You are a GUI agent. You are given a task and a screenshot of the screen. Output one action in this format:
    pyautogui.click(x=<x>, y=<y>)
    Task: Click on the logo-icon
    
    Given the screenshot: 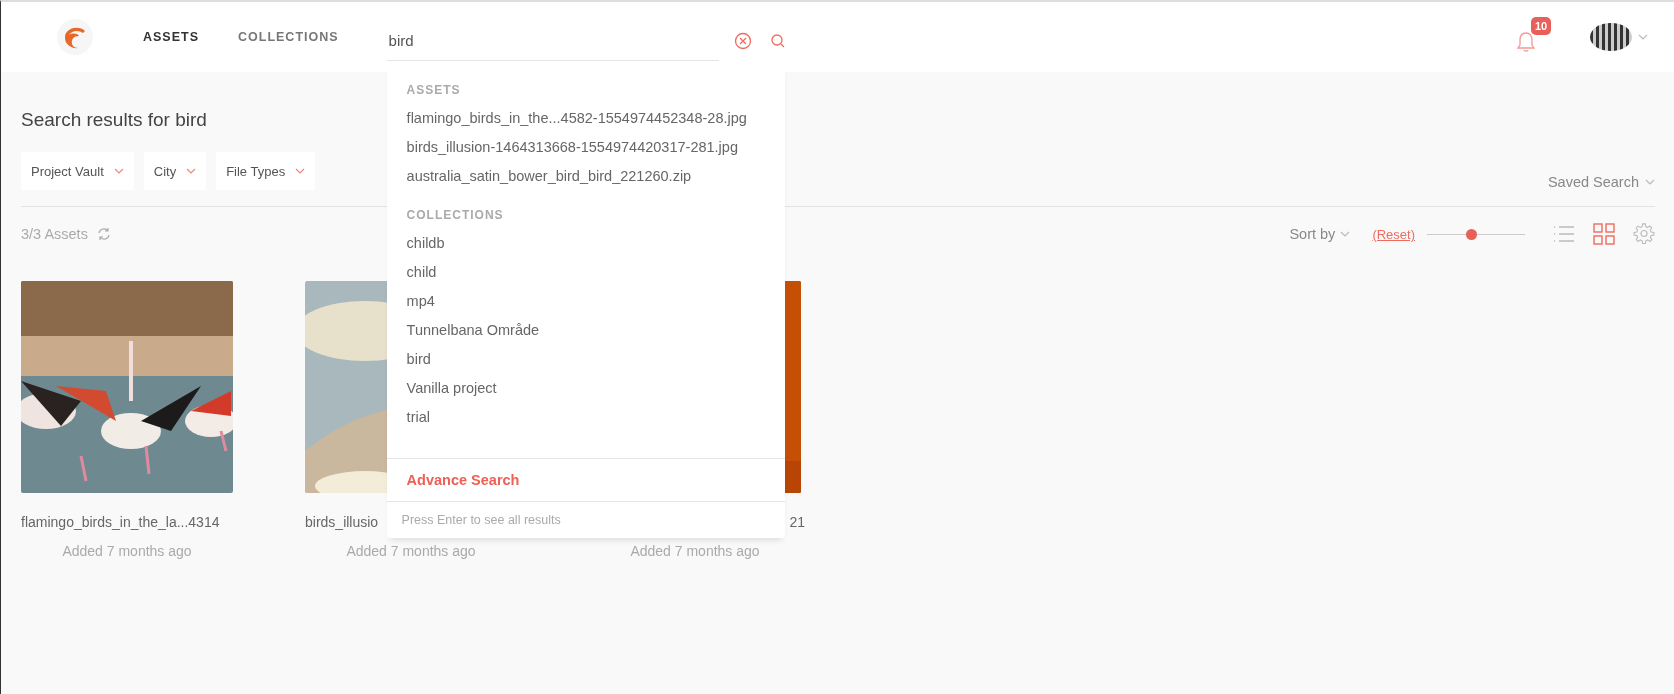 What is the action you would take?
    pyautogui.click(x=75, y=37)
    